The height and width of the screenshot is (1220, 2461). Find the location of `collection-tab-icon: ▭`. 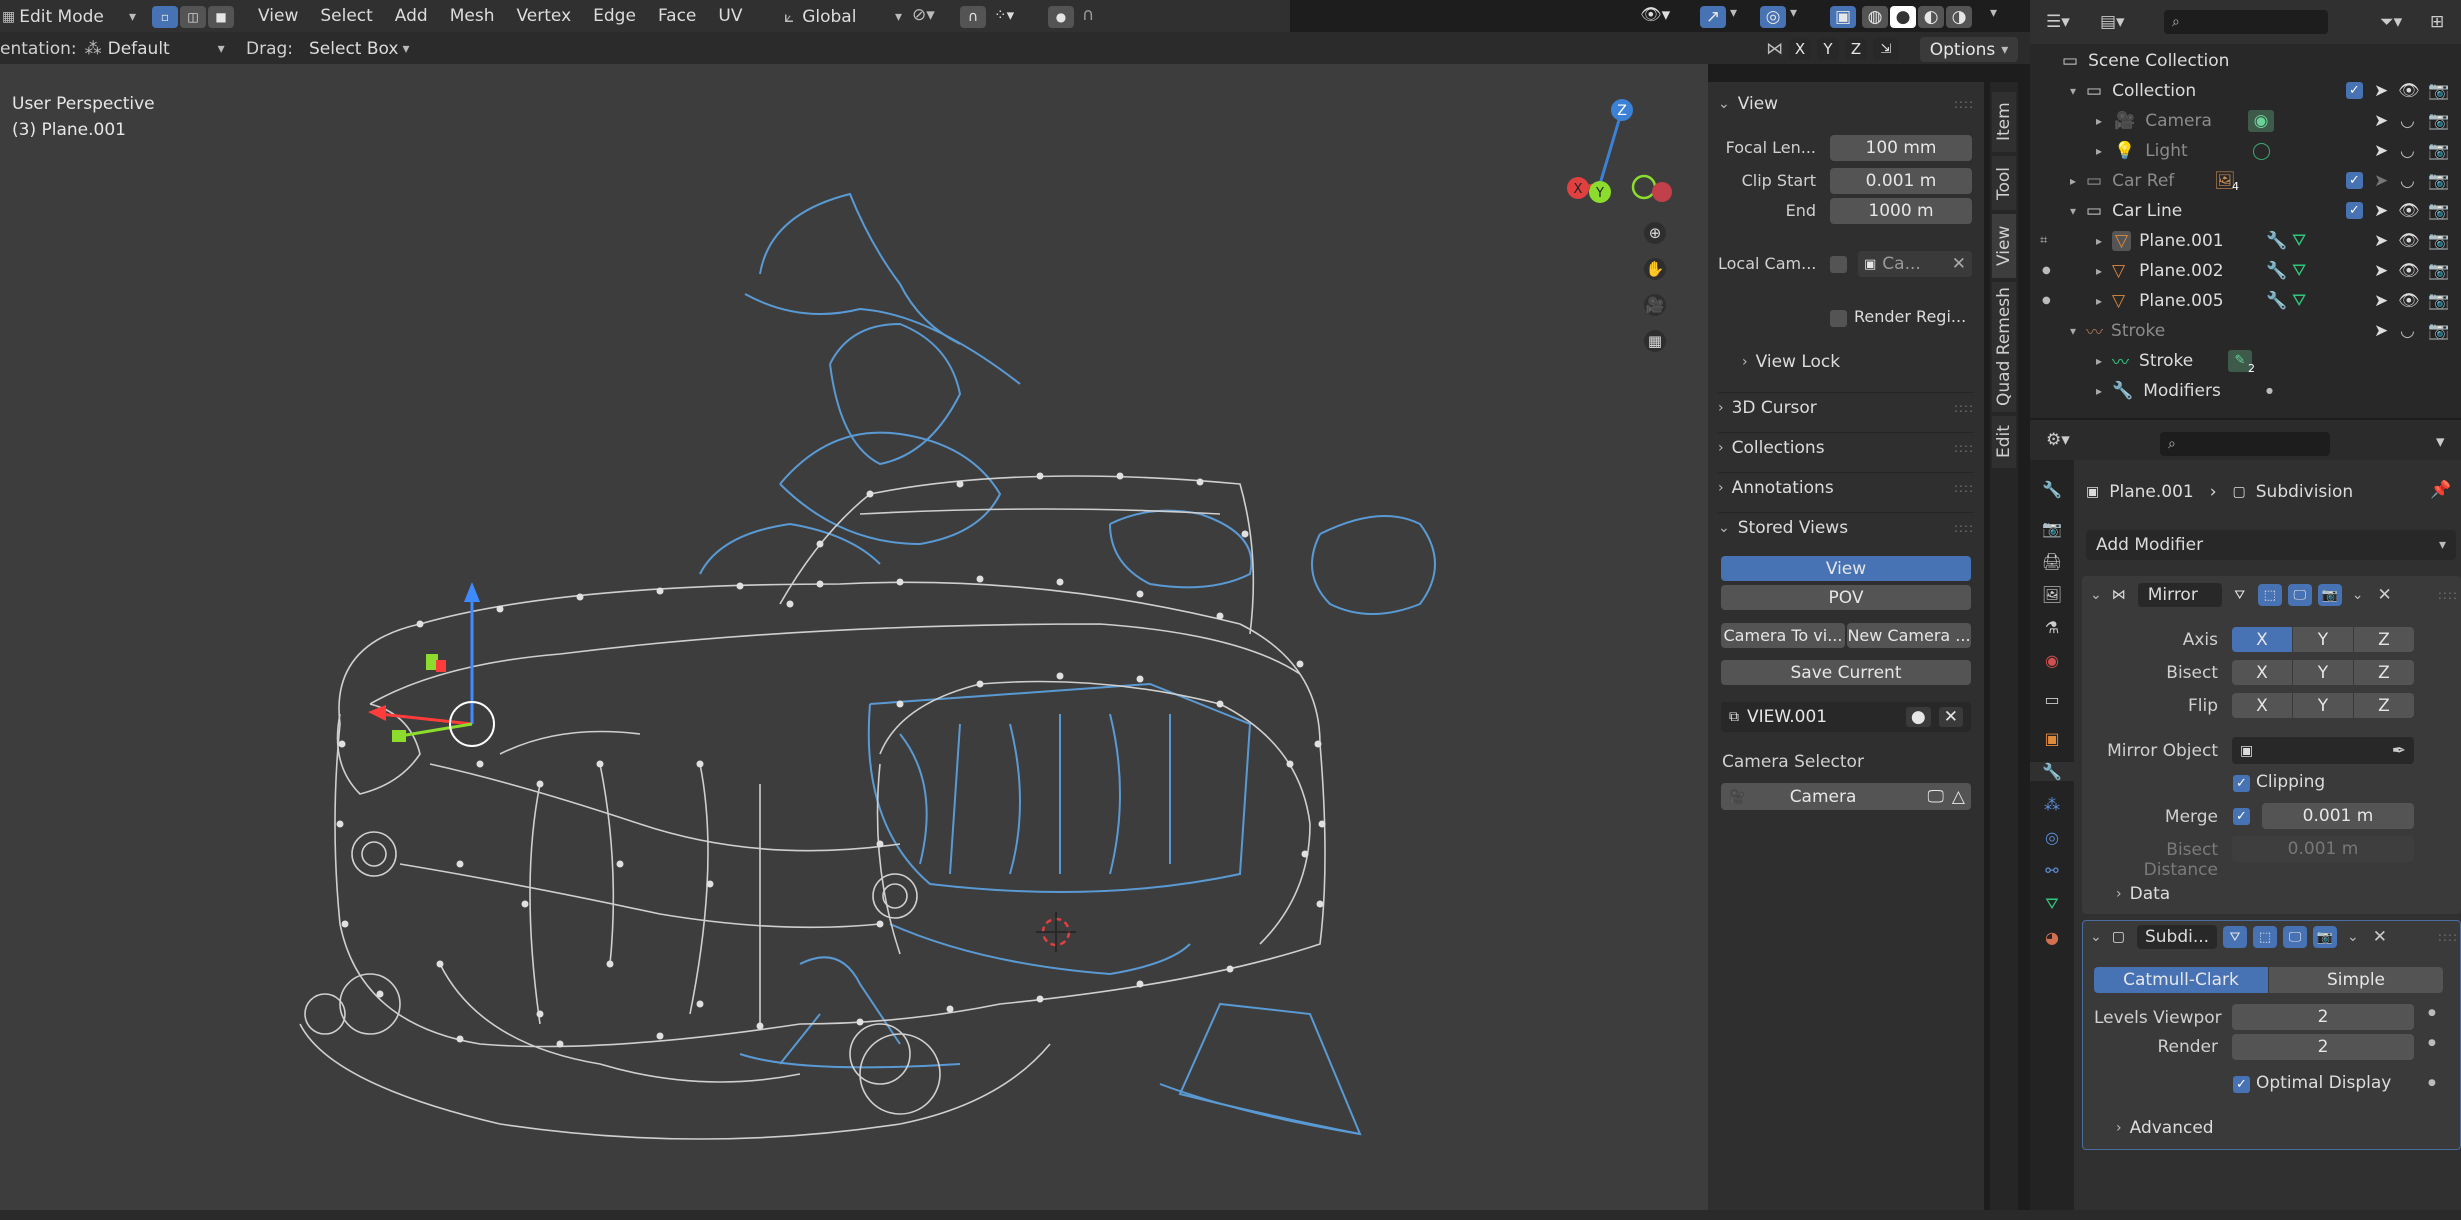

collection-tab-icon: ▭ is located at coordinates (2051, 699).